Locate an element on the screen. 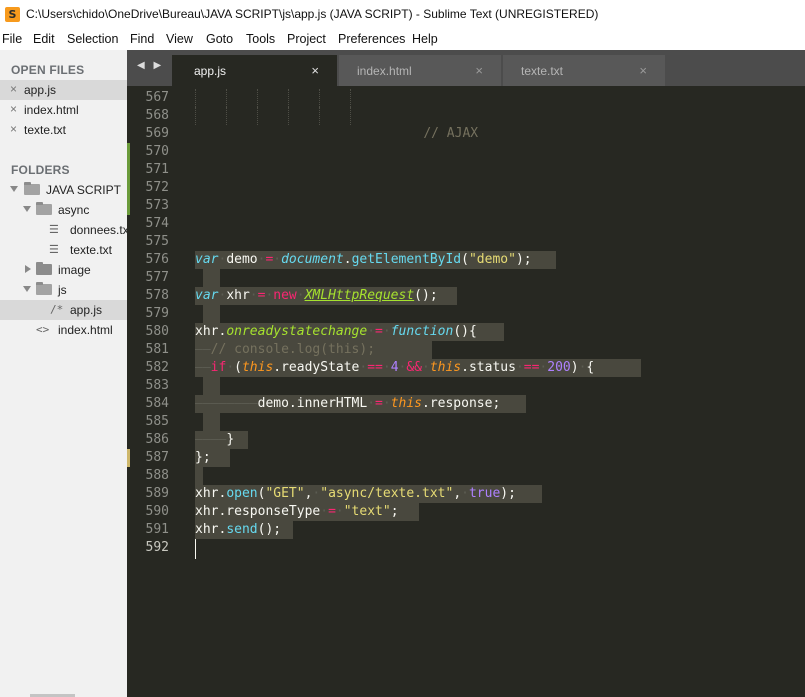 The height and width of the screenshot is (697, 805). menu-tools: Tools is located at coordinates (260, 39).